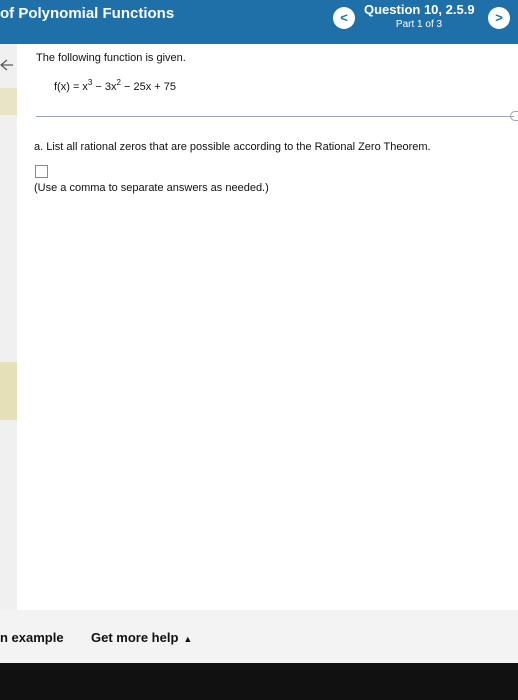 This screenshot has height=700, width=518. I want to click on footer-bar: n example Get more help ▲, so click(259, 636).